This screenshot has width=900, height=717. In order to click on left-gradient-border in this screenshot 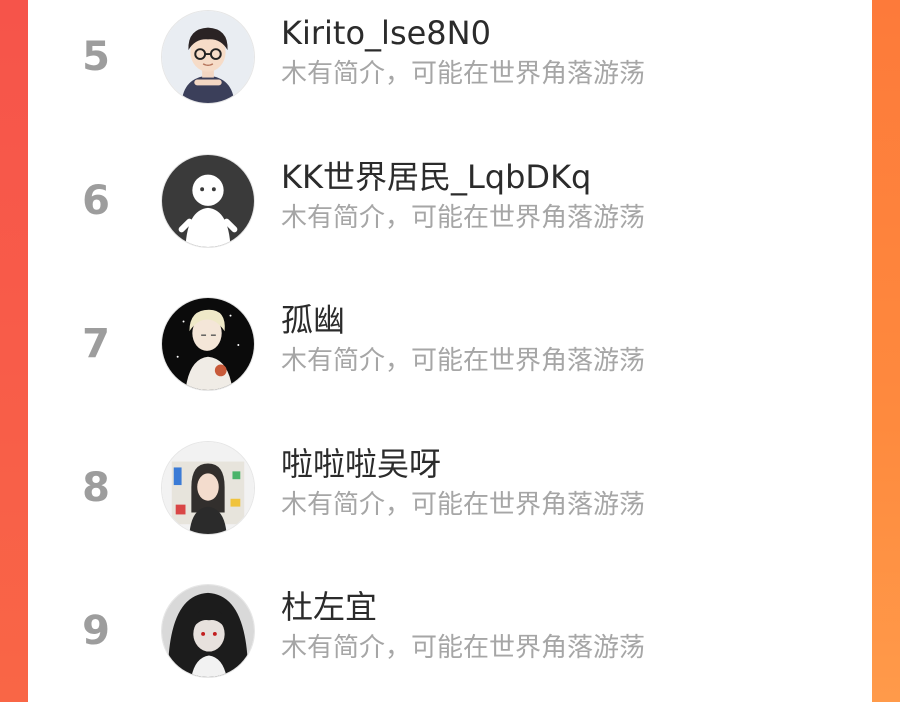, I will do `click(14, 351)`.